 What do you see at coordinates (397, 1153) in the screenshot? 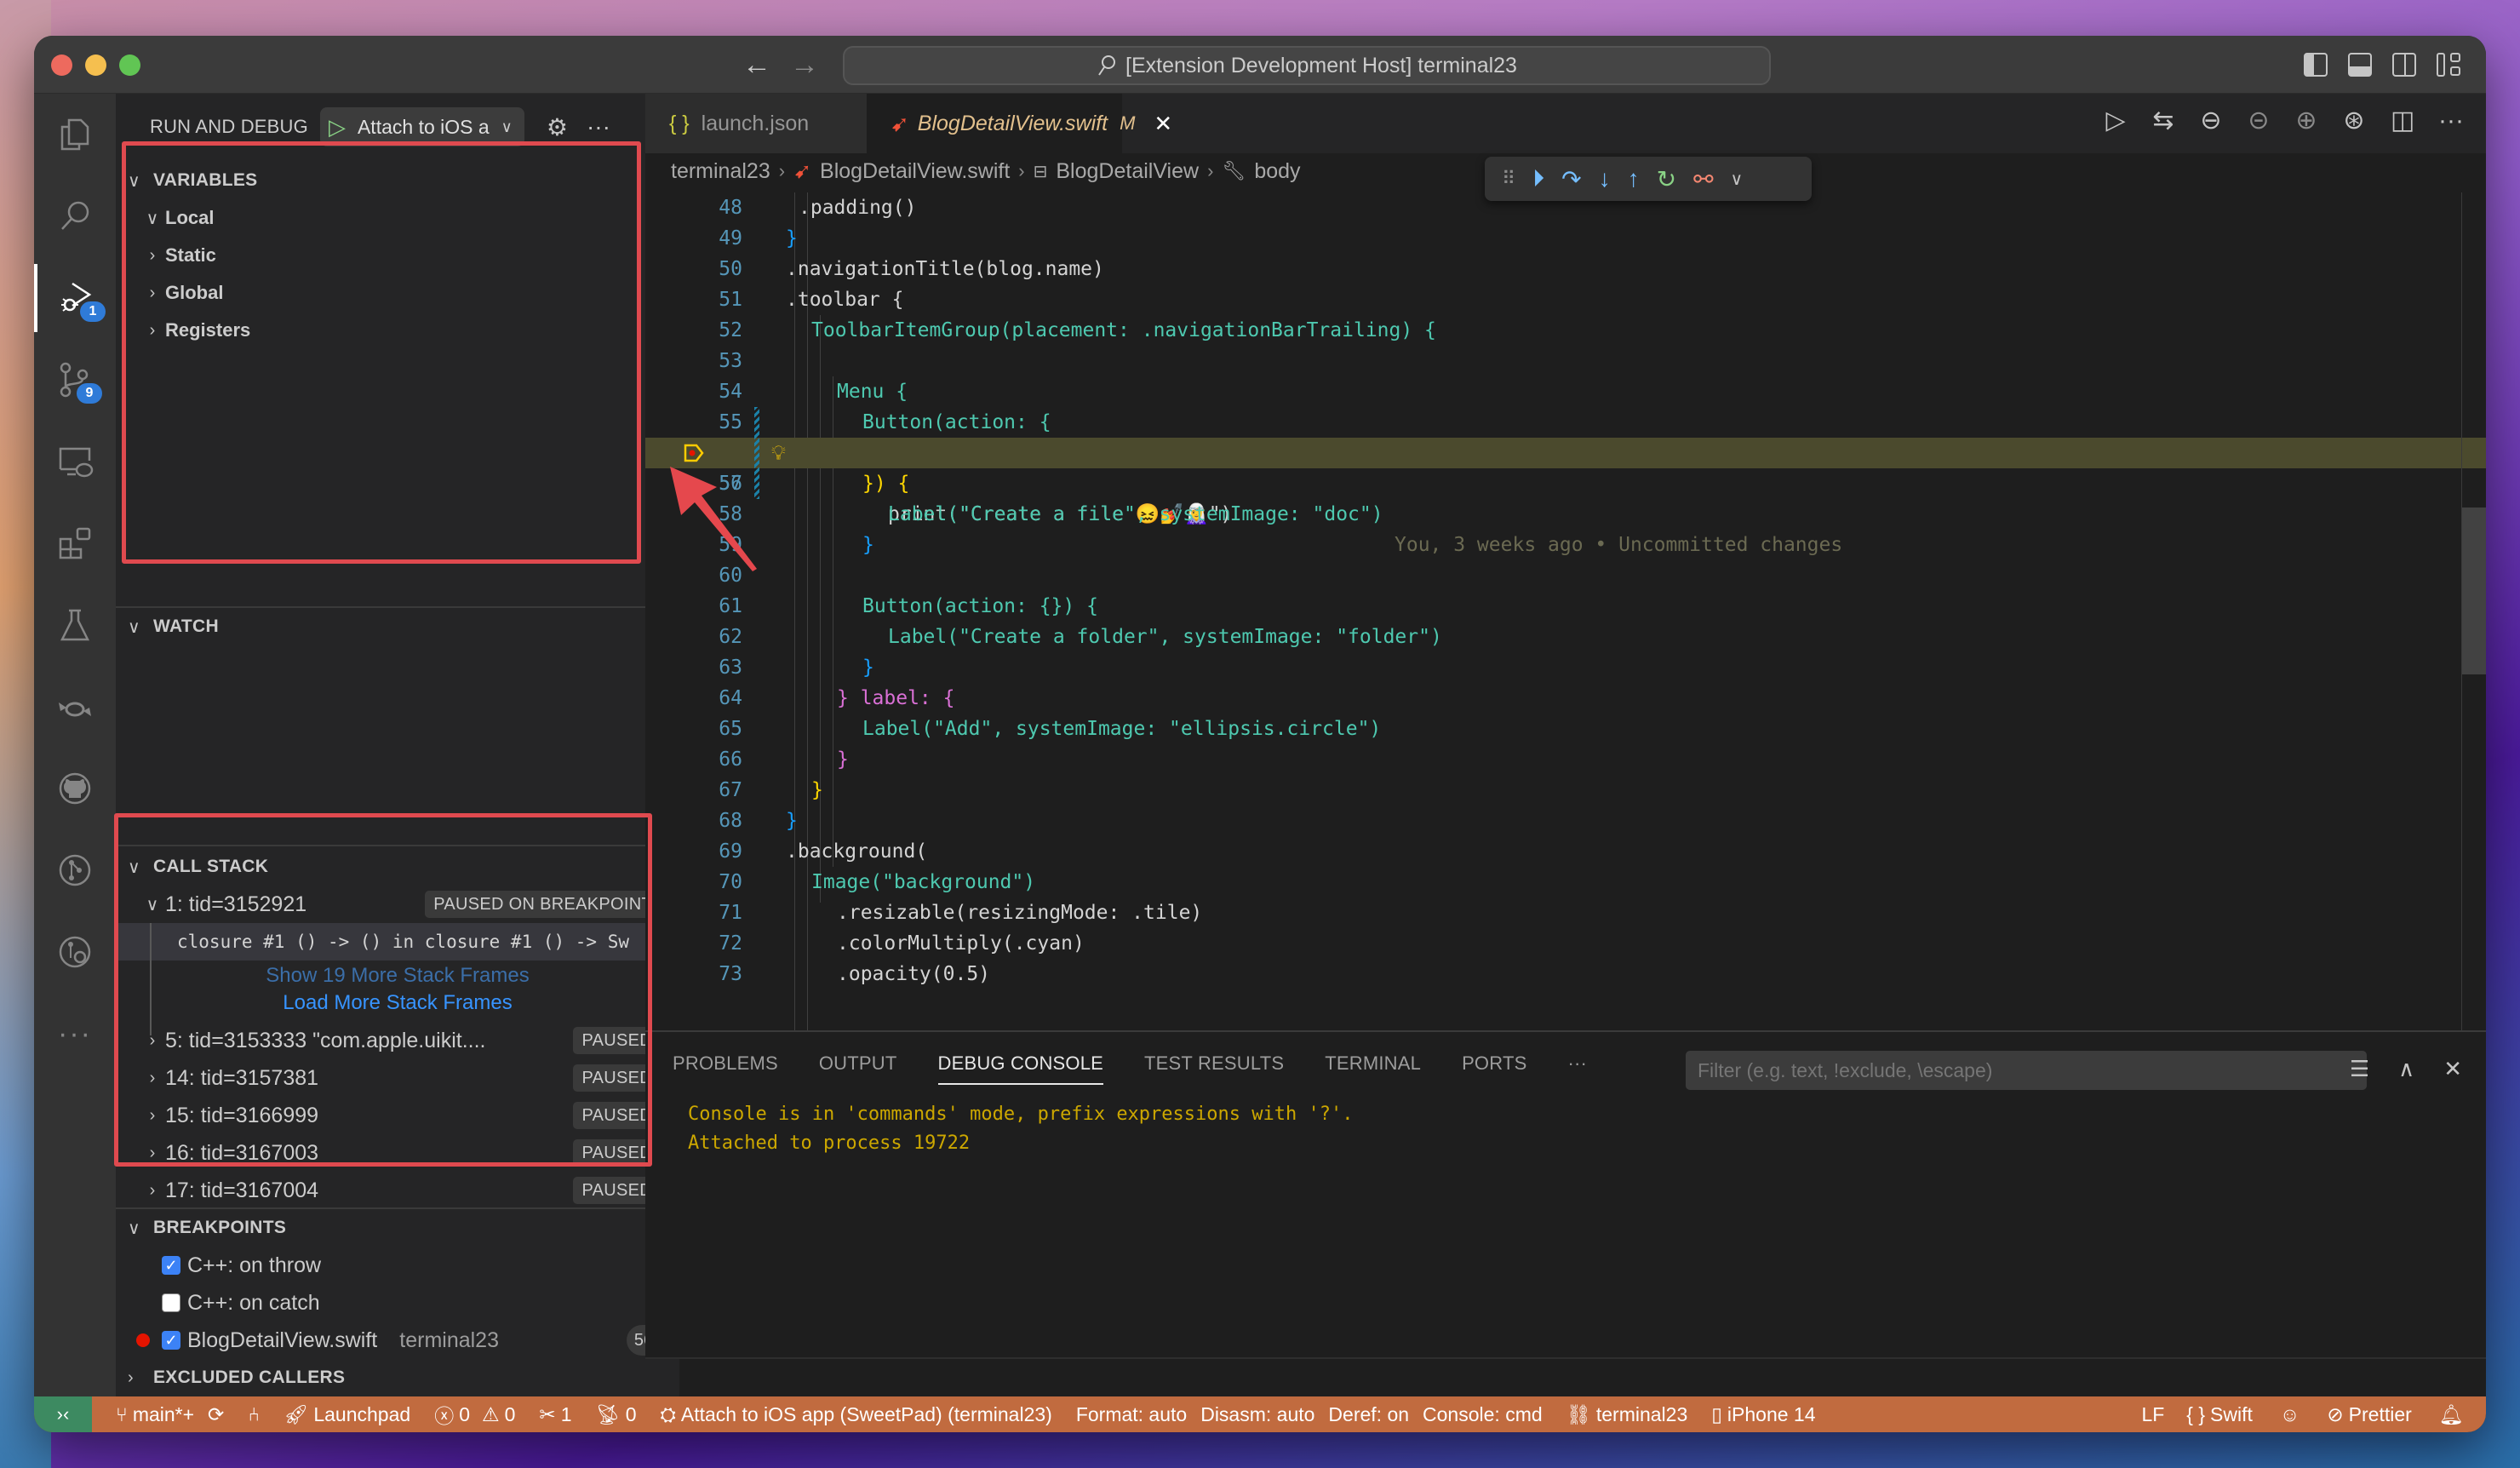
I see `thread-row: › 16: tid=3167003 PAUSED` at bounding box center [397, 1153].